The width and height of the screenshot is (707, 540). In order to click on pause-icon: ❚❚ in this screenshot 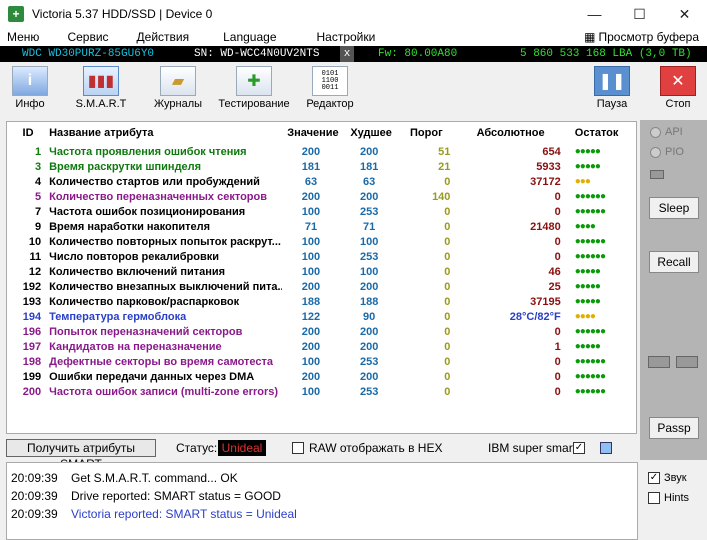, I will do `click(612, 81)`.